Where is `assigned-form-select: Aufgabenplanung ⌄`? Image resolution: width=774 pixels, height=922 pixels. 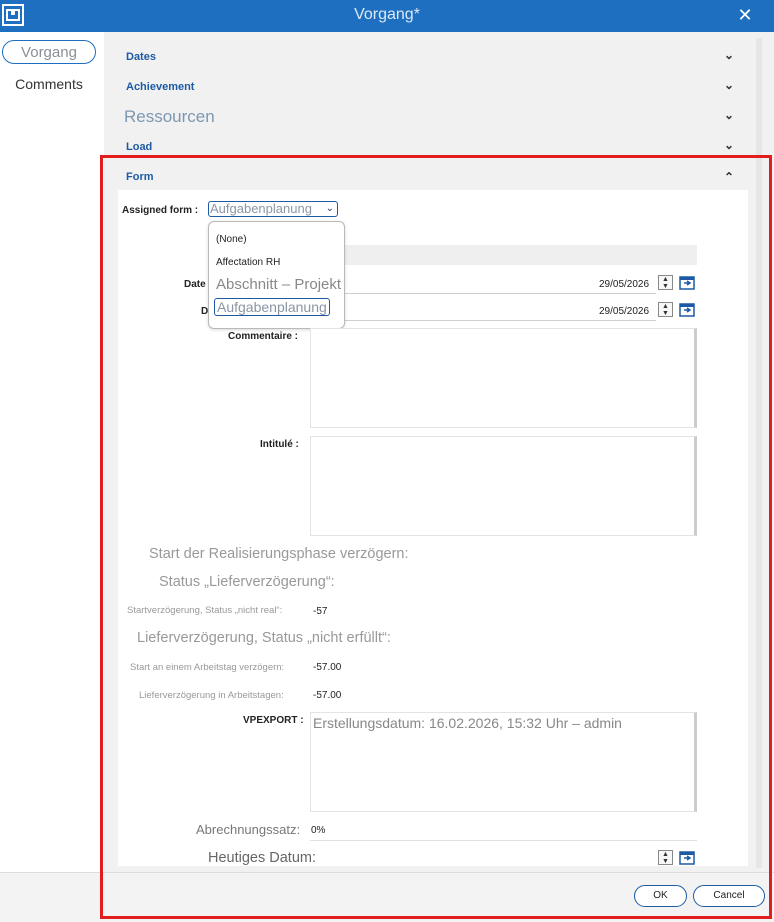
assigned-form-select: Aufgabenplanung ⌄ is located at coordinates (273, 209).